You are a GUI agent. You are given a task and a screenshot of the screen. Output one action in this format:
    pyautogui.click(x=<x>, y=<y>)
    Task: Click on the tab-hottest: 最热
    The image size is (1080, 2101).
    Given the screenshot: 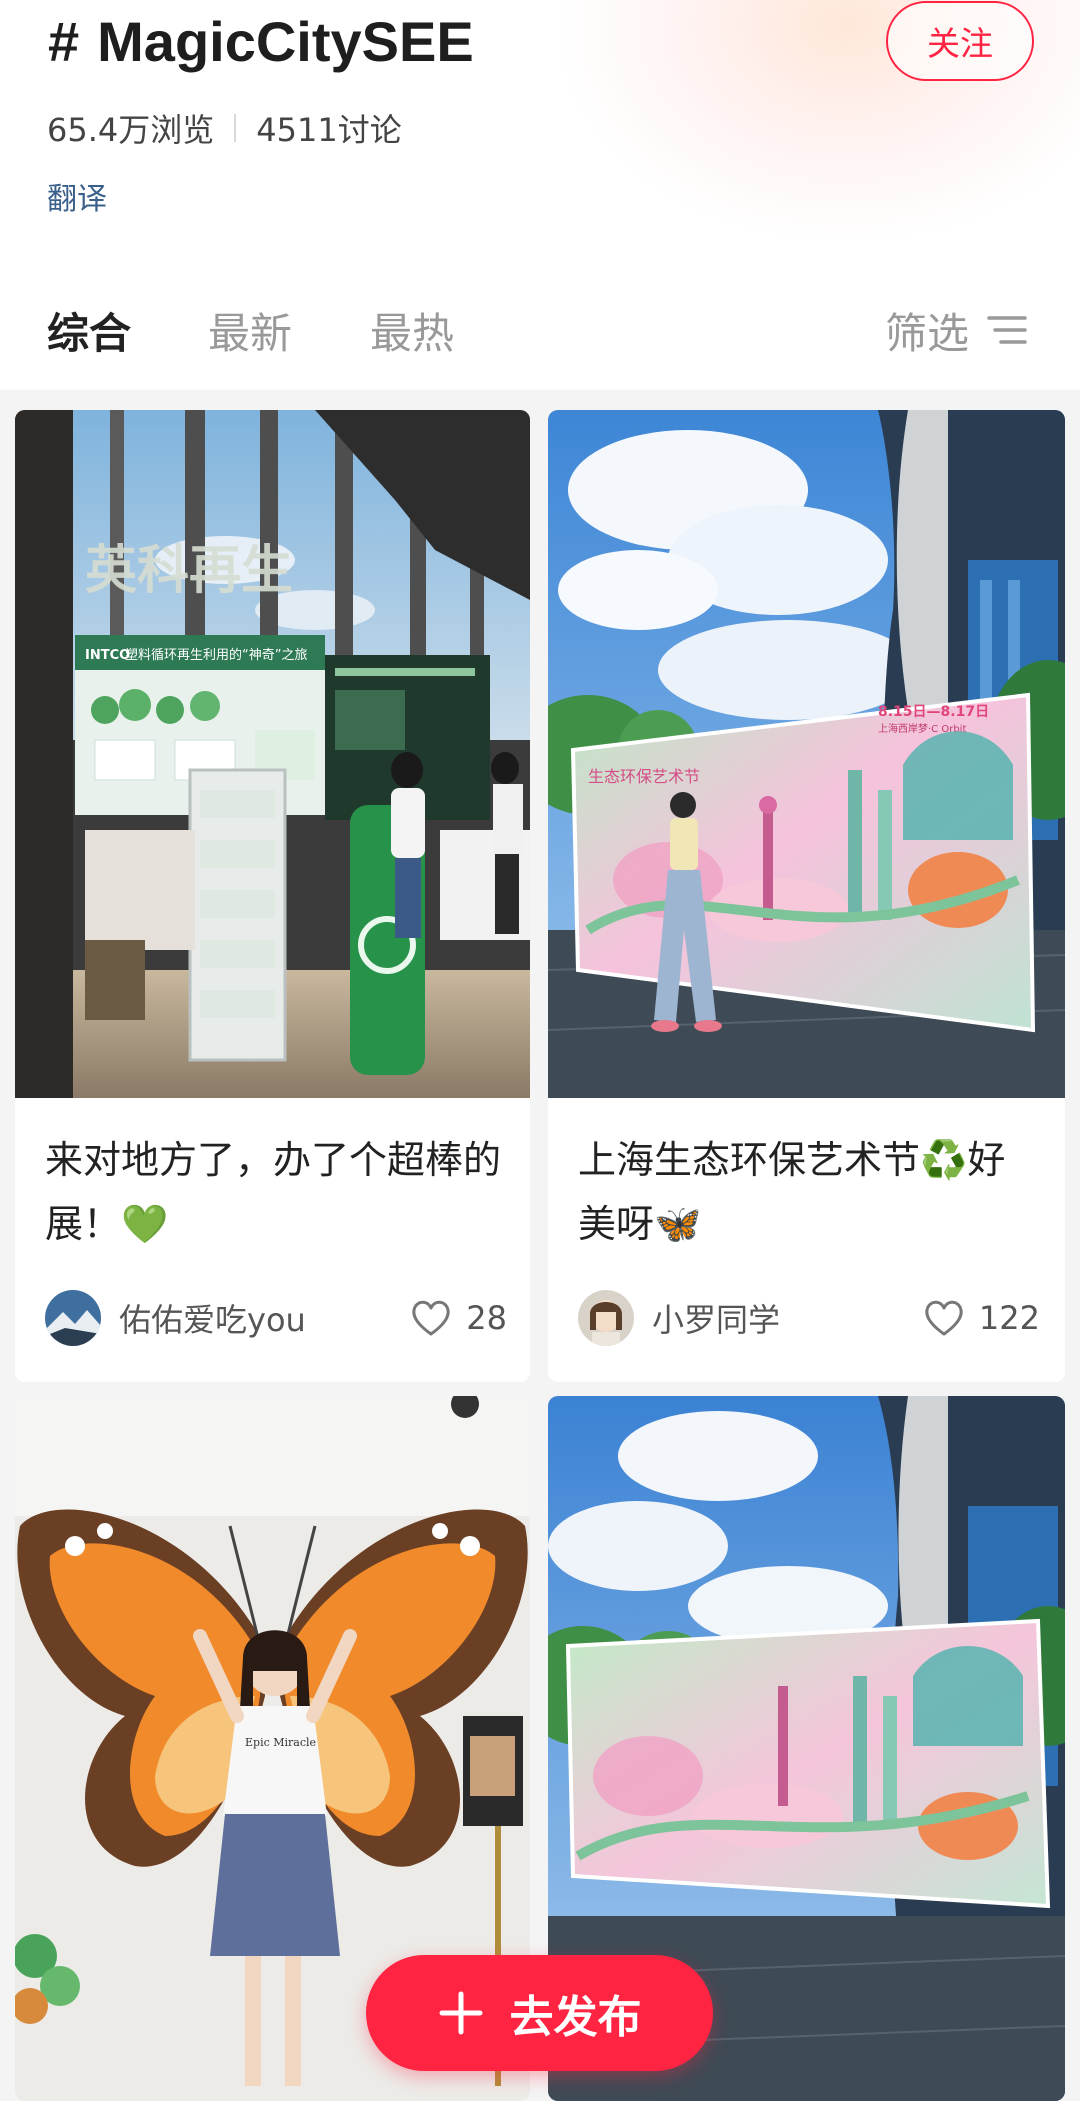 What is the action you would take?
    pyautogui.click(x=412, y=330)
    